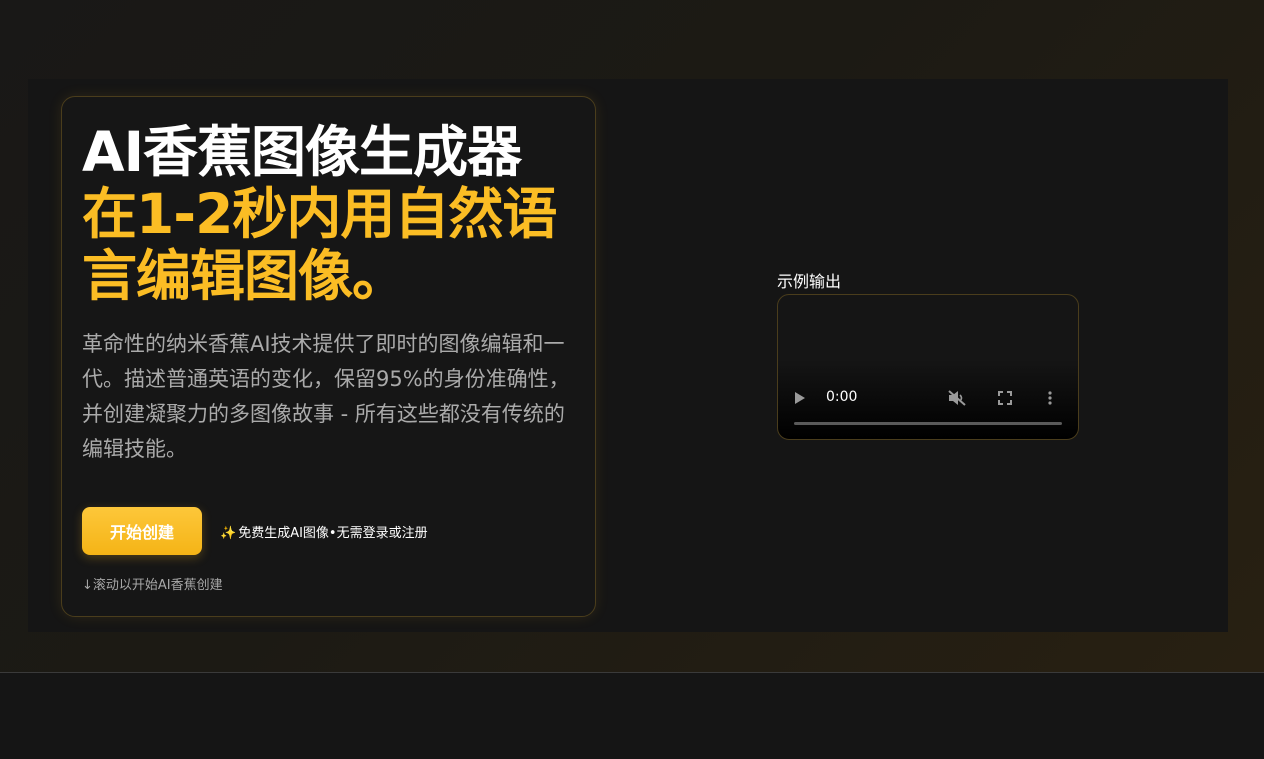  What do you see at coordinates (302, 152) in the screenshot?
I see `hero-title-main: AI香蕉图像生成器` at bounding box center [302, 152].